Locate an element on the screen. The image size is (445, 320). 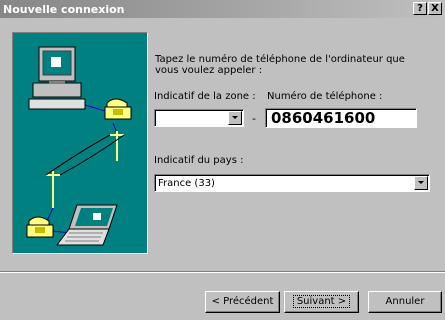
country-code-value: France (33) is located at coordinates (186, 183).